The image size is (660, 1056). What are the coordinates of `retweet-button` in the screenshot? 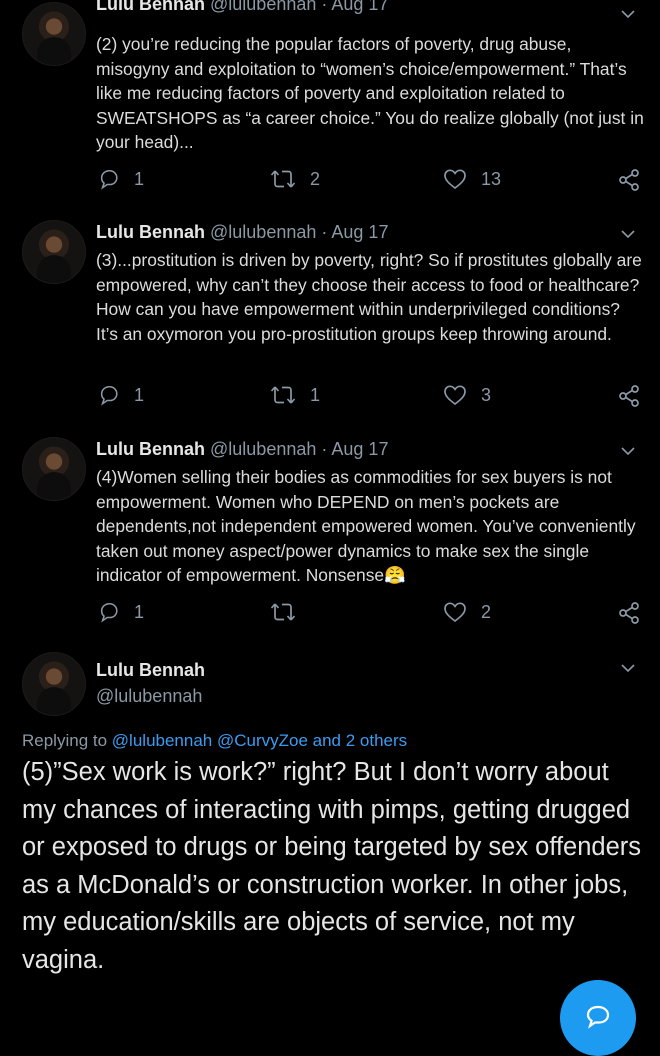 It's located at (290, 612).